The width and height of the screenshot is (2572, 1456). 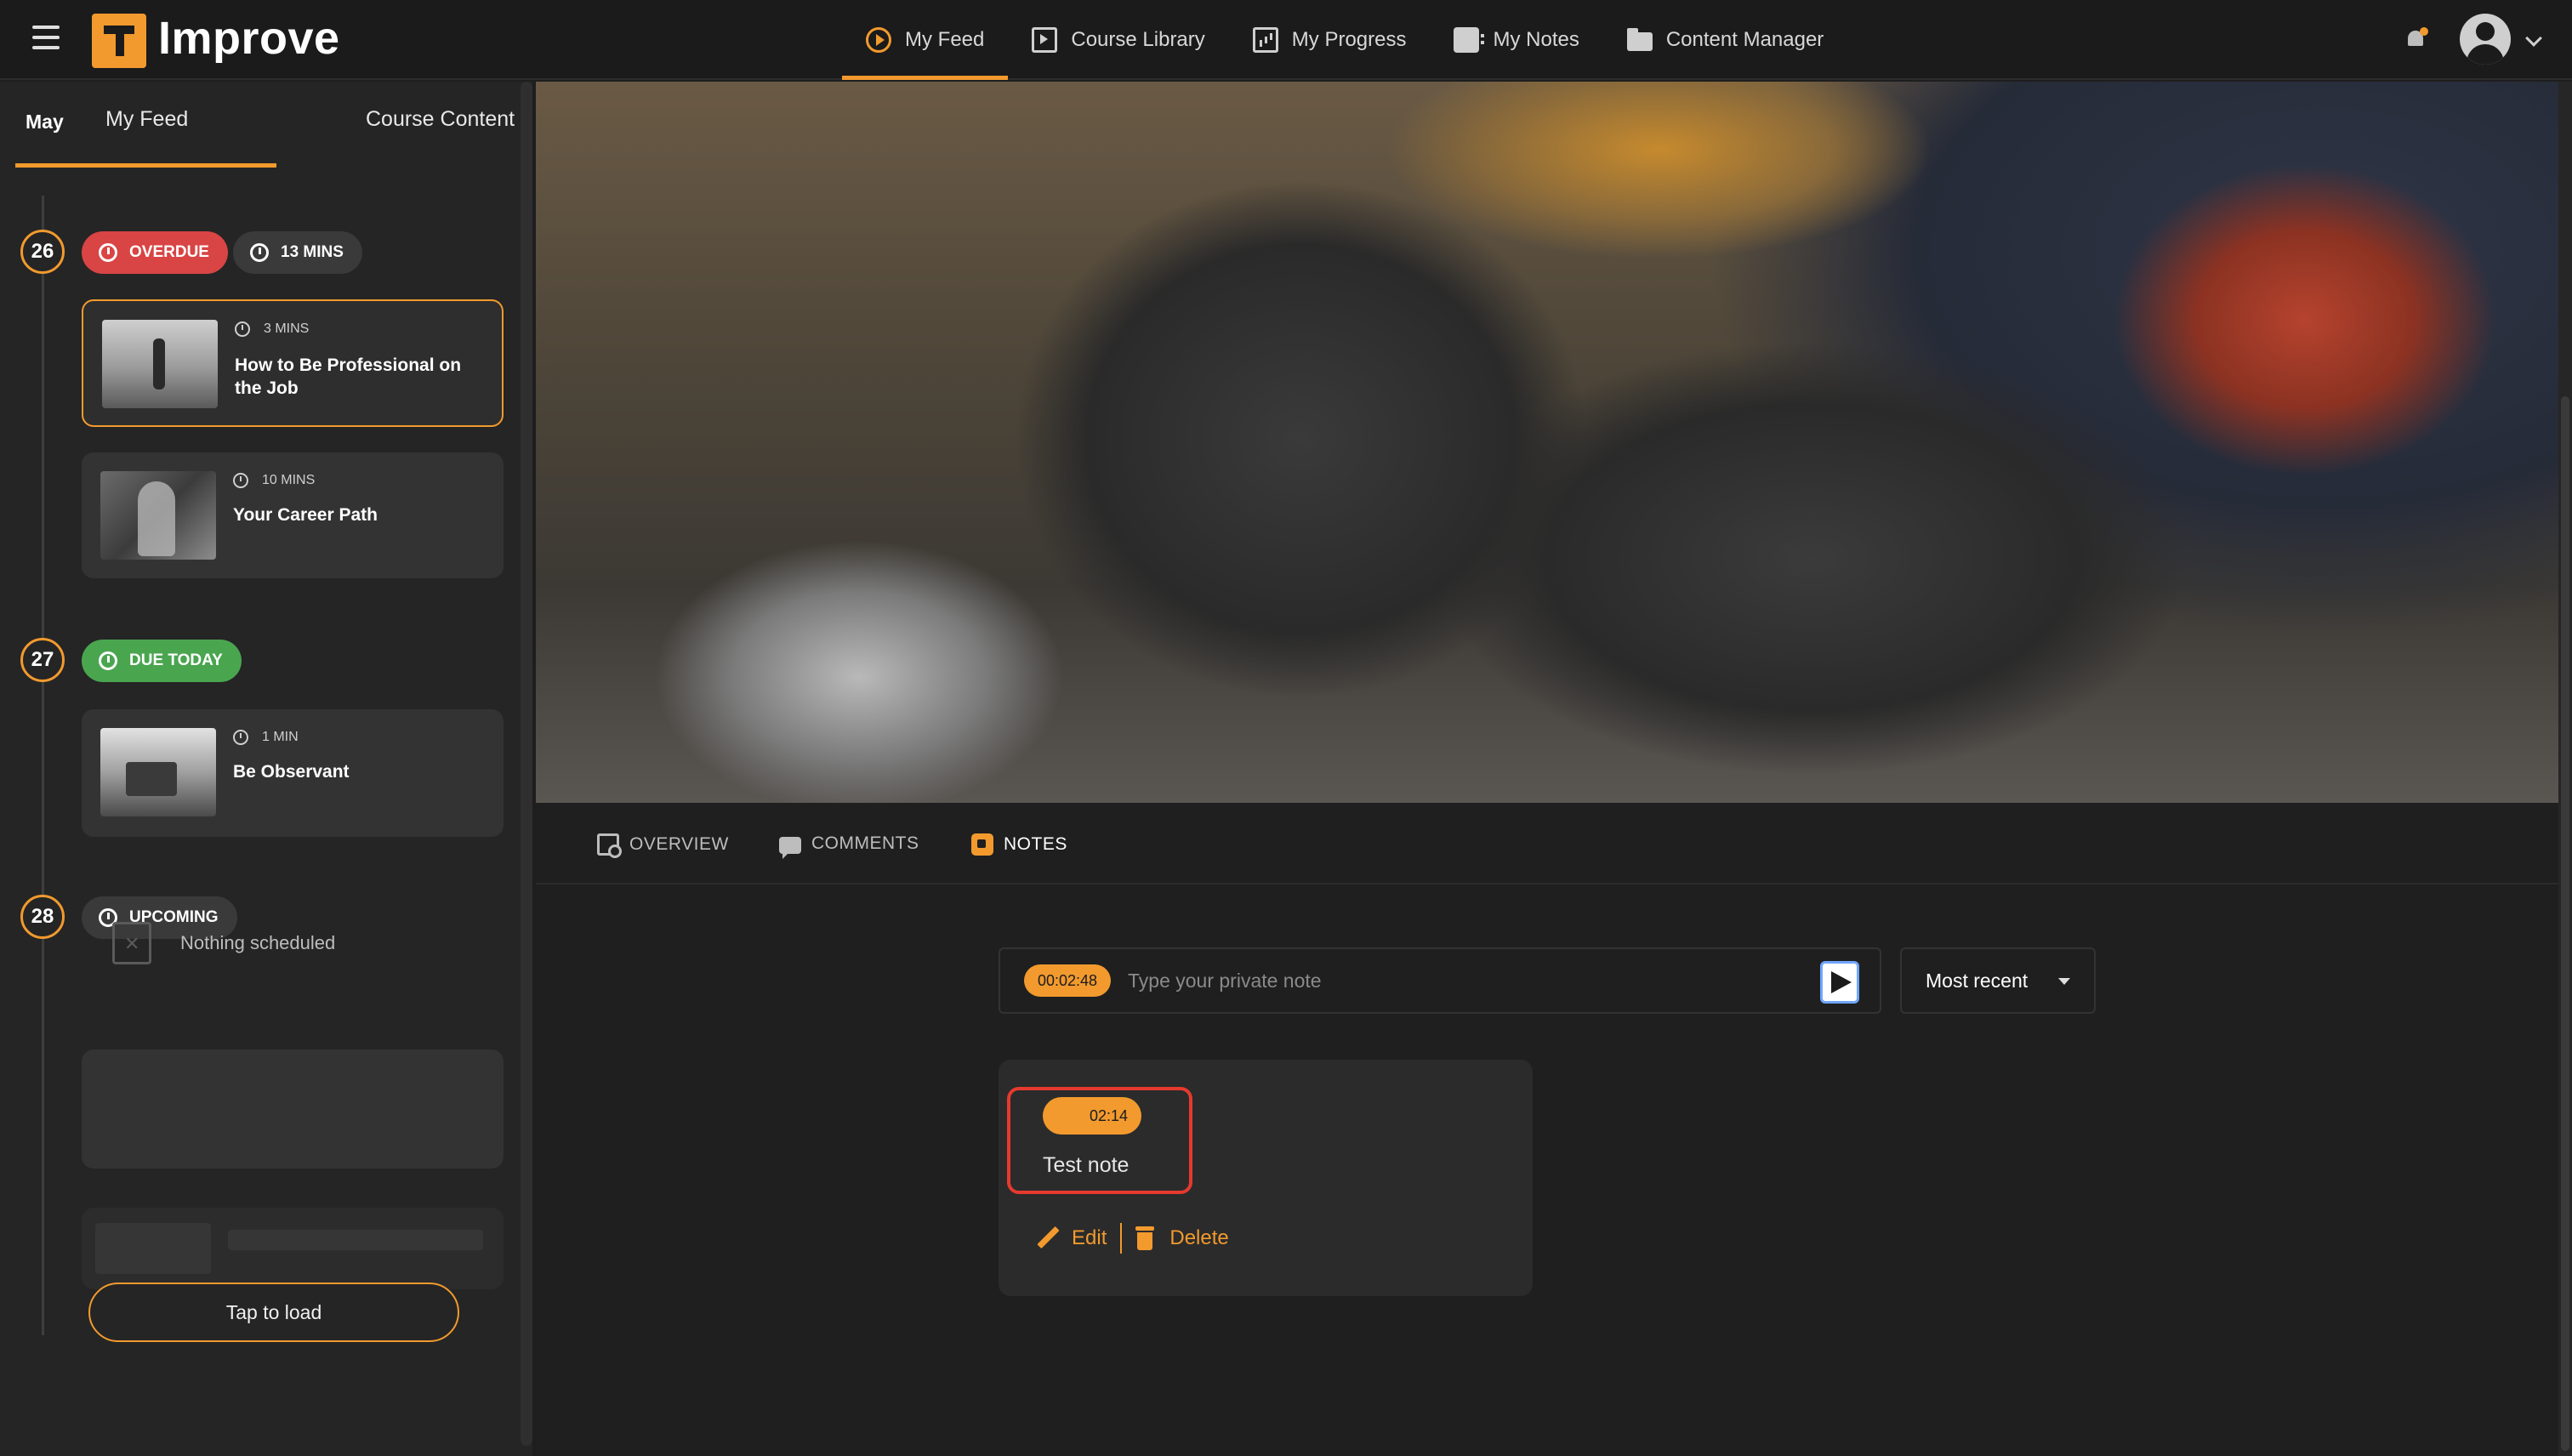 I want to click on nav-content-manager: Content Manager, so click(x=1725, y=40).